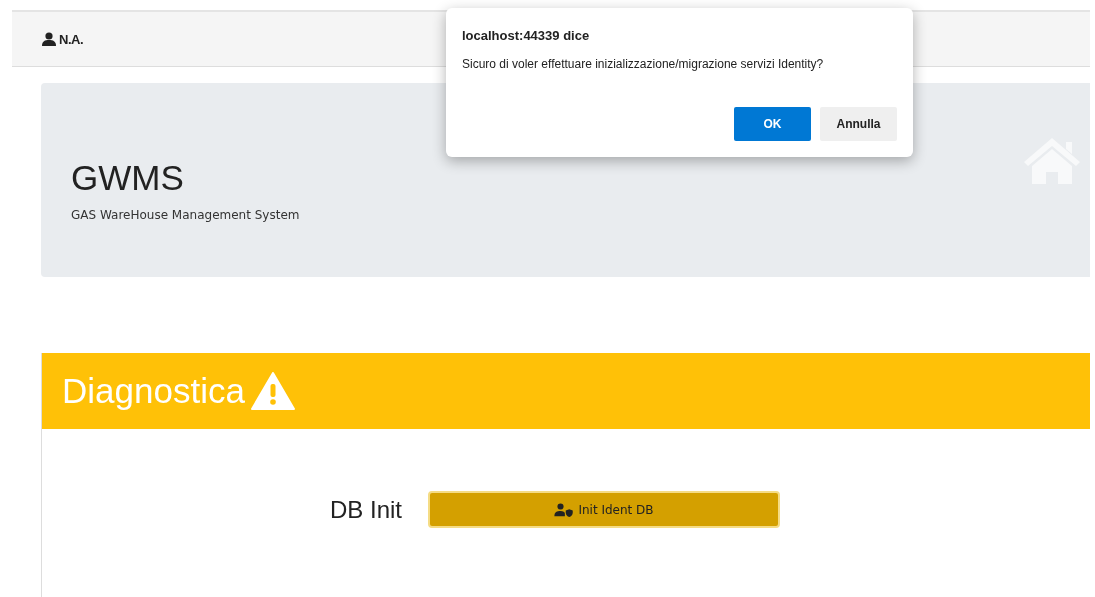 This screenshot has height=597, width=1095. What do you see at coordinates (185, 215) in the screenshot?
I see `app-subtitle: GAS WareHouse Management System` at bounding box center [185, 215].